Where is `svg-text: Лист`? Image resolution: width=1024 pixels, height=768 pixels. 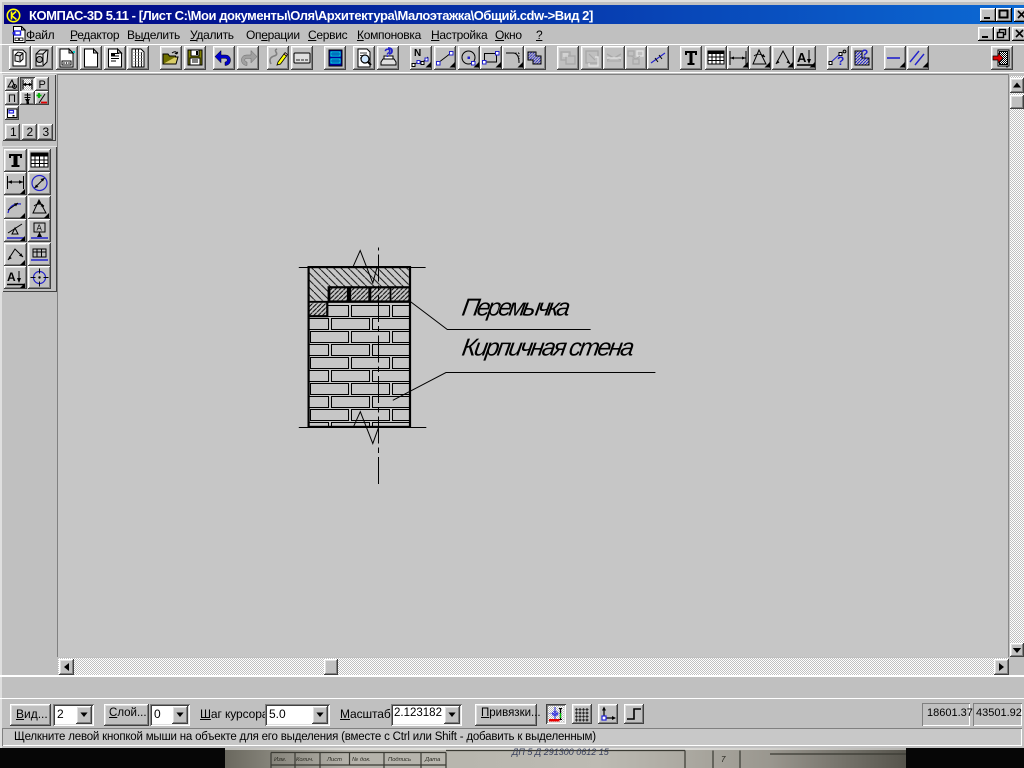
svg-text: Лист is located at coordinates (334, 760).